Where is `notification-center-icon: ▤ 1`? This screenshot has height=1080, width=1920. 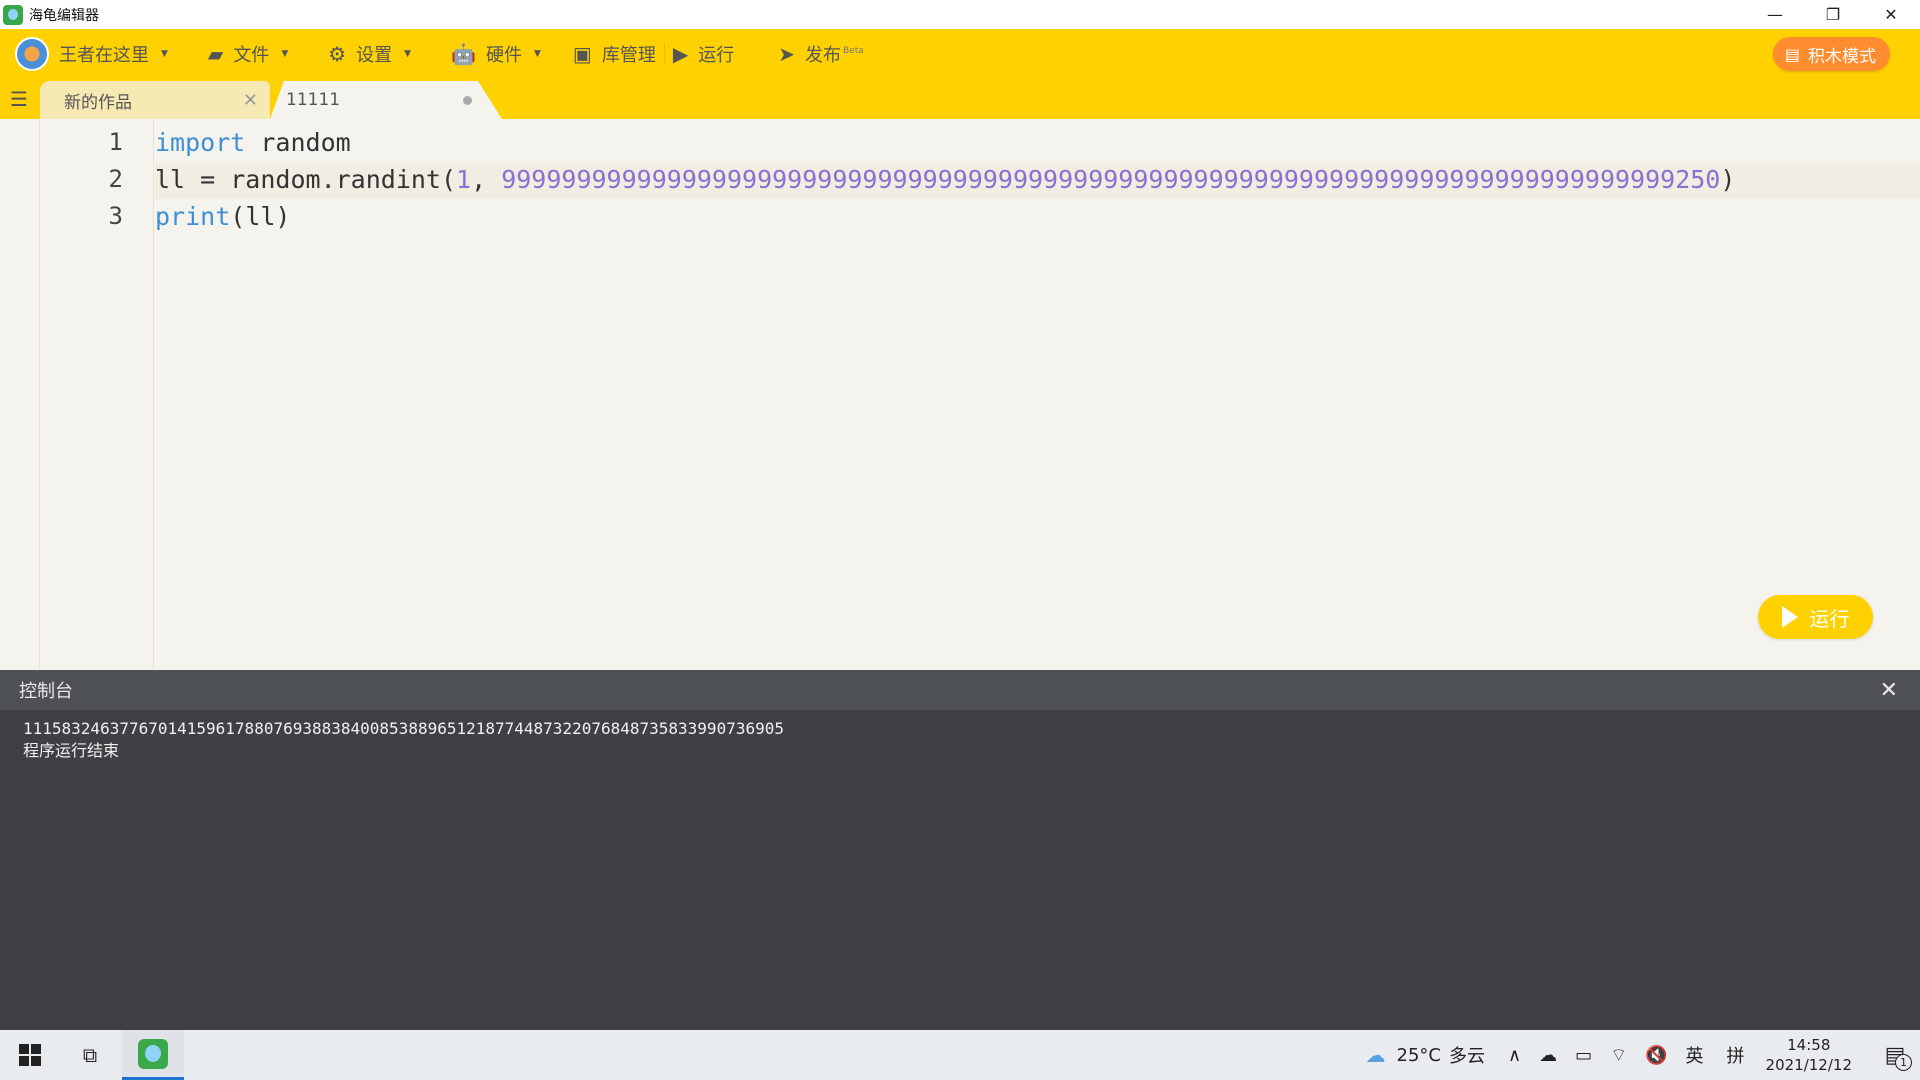 notification-center-icon: ▤ 1 is located at coordinates (1895, 1055).